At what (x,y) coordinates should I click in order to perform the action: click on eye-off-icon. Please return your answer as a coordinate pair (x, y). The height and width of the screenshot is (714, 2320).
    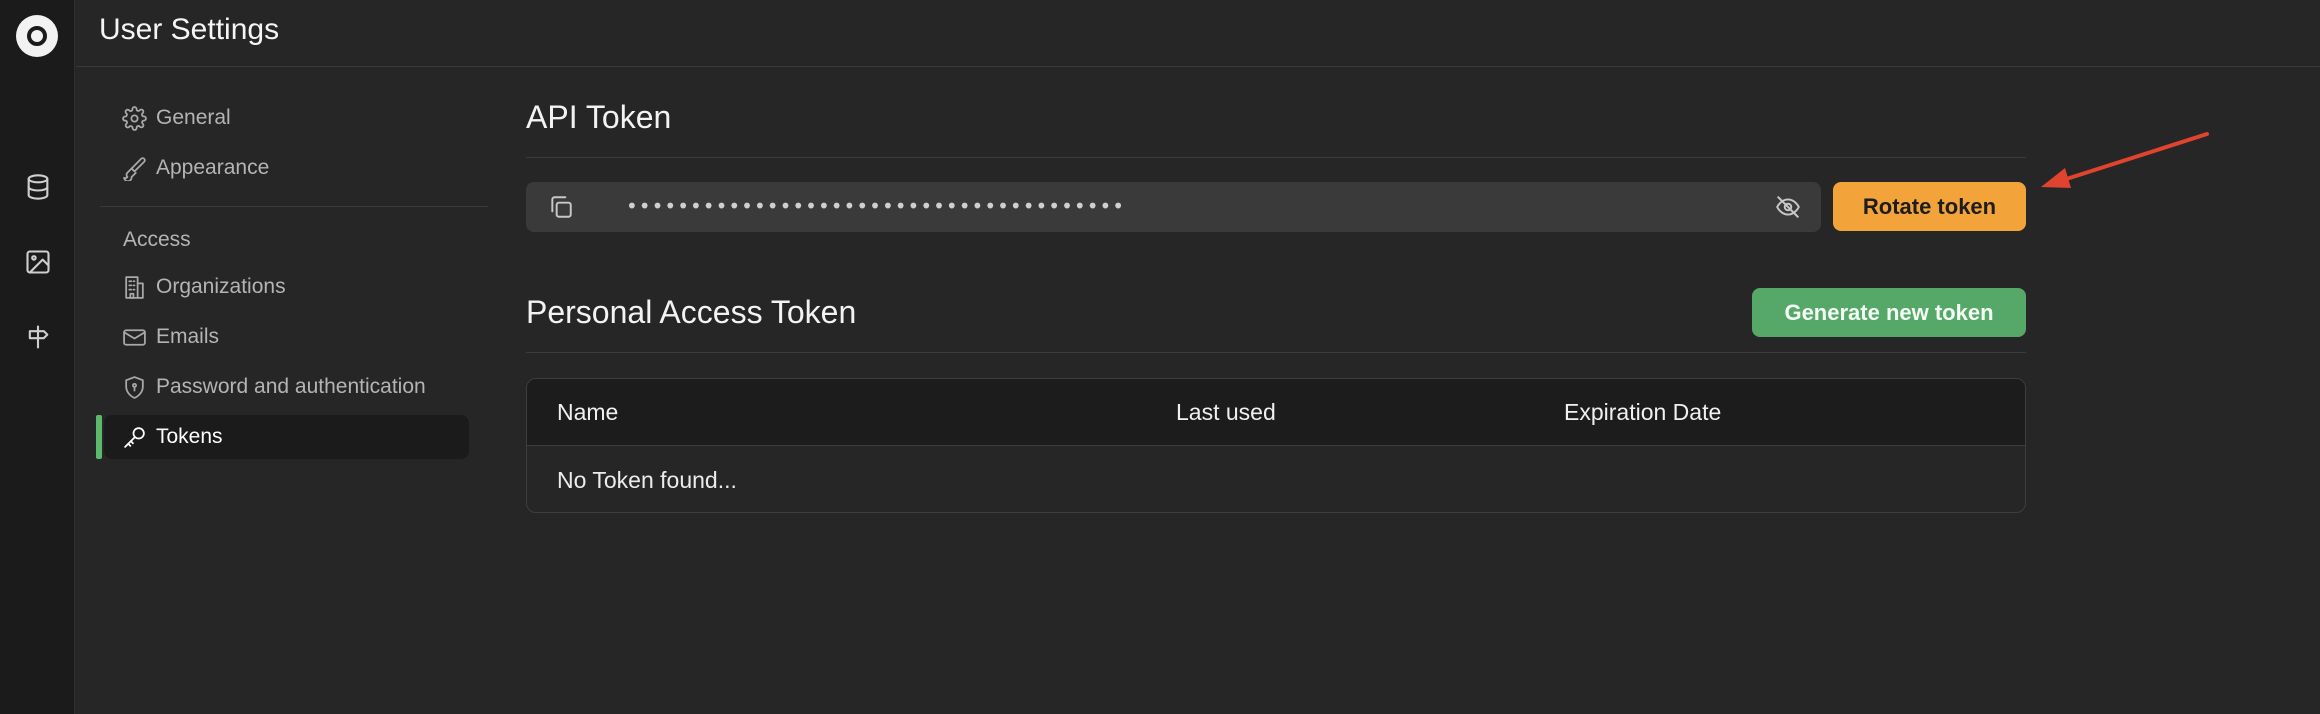
    Looking at the image, I should click on (1788, 207).